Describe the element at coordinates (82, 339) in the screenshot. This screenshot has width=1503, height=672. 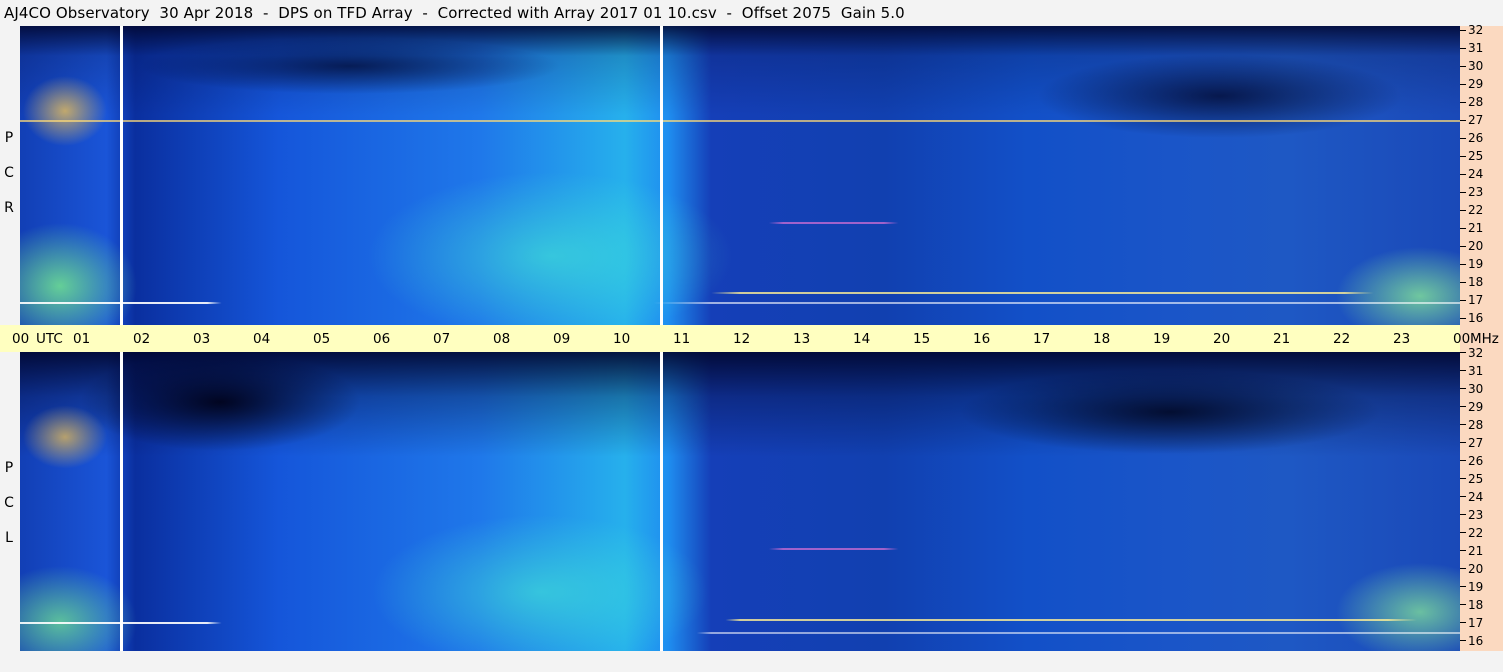
I see `time-tick-label: 01` at that location.